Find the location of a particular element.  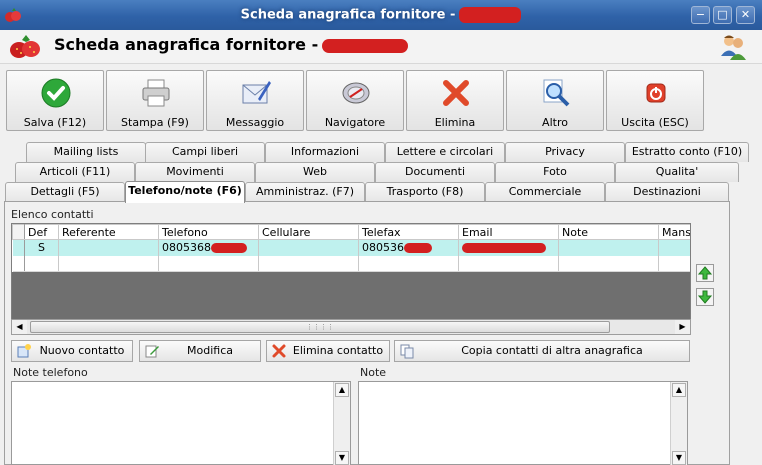

table-row: S 0805368 080536 is located at coordinates (351, 247).